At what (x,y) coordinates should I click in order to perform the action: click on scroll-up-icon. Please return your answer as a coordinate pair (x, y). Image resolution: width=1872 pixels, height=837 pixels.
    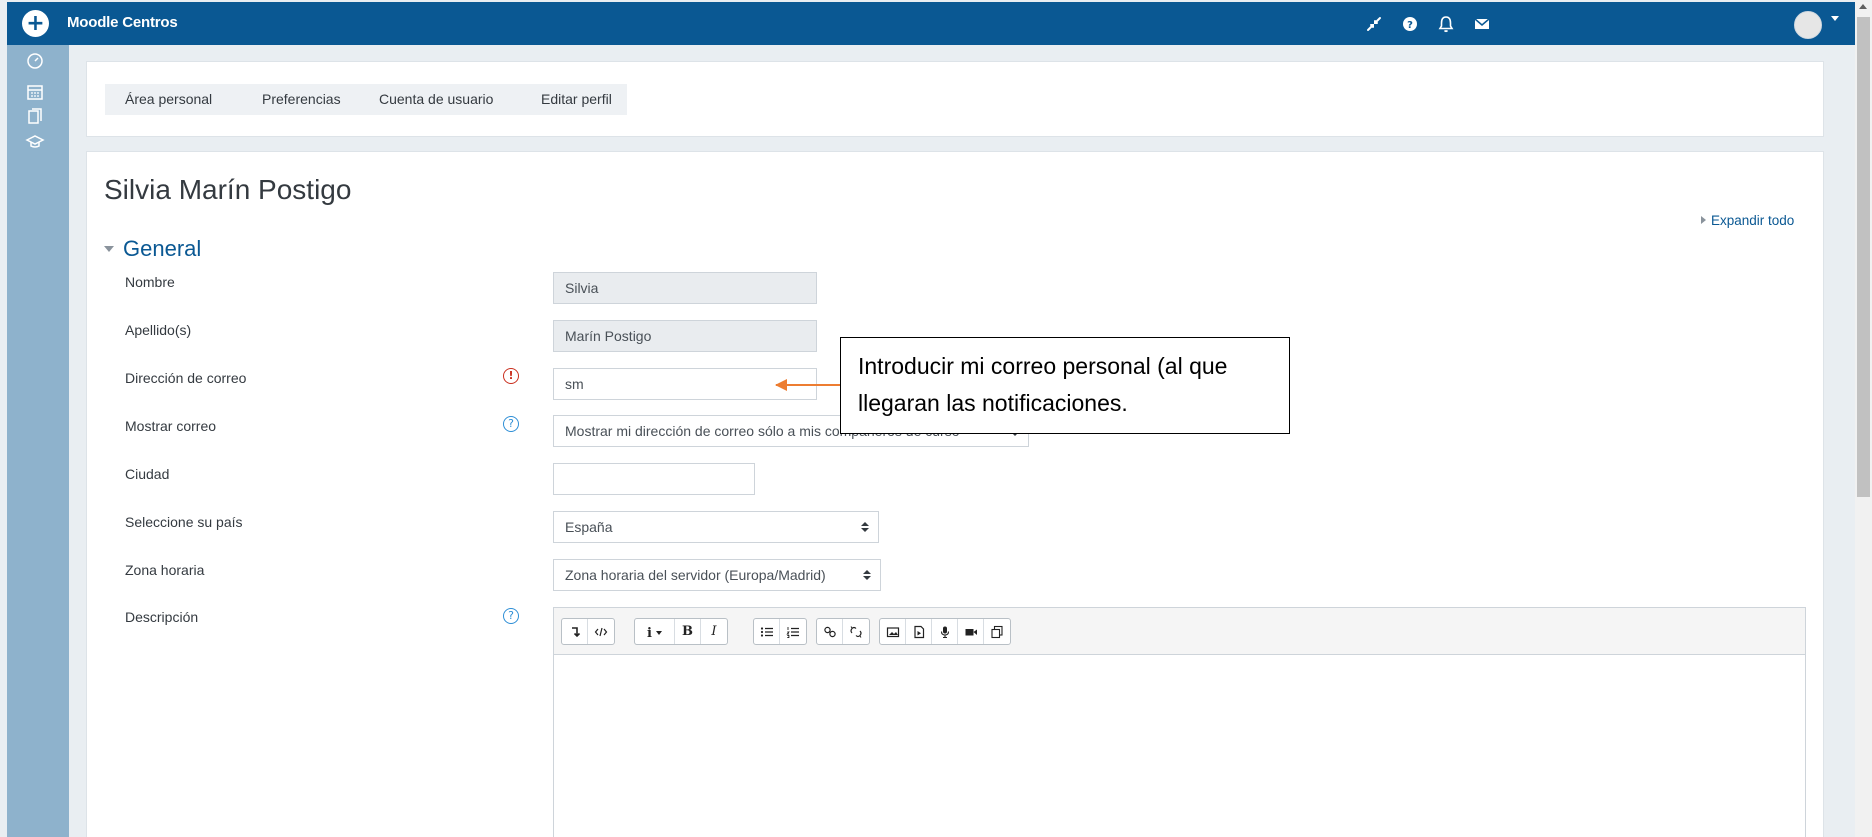
    Looking at the image, I should click on (1863, 6).